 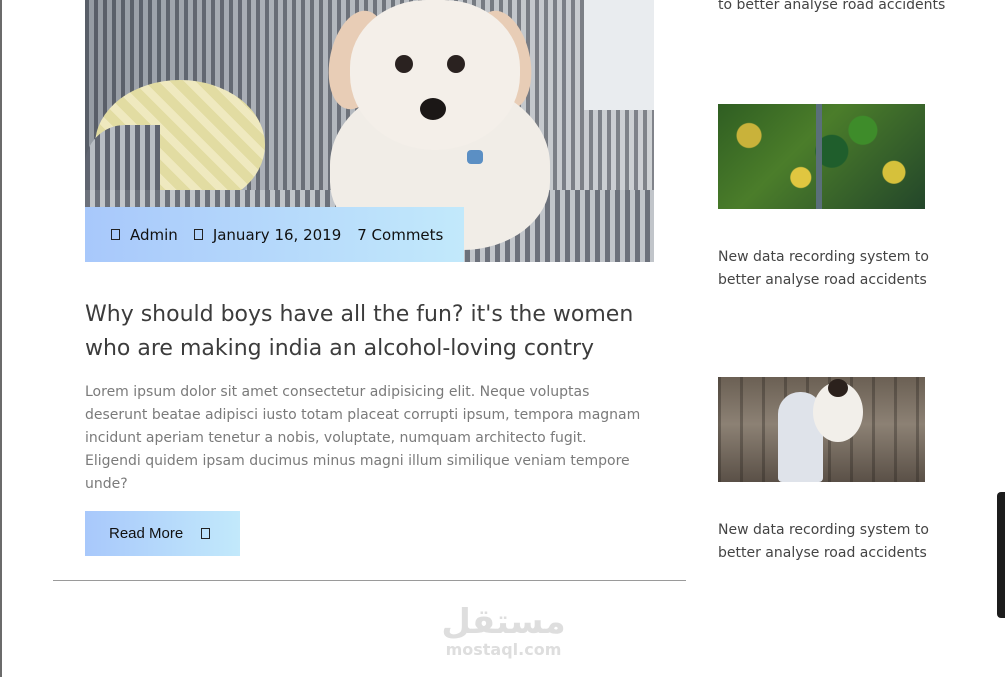 I want to click on bride-hair, so click(x=838, y=388).